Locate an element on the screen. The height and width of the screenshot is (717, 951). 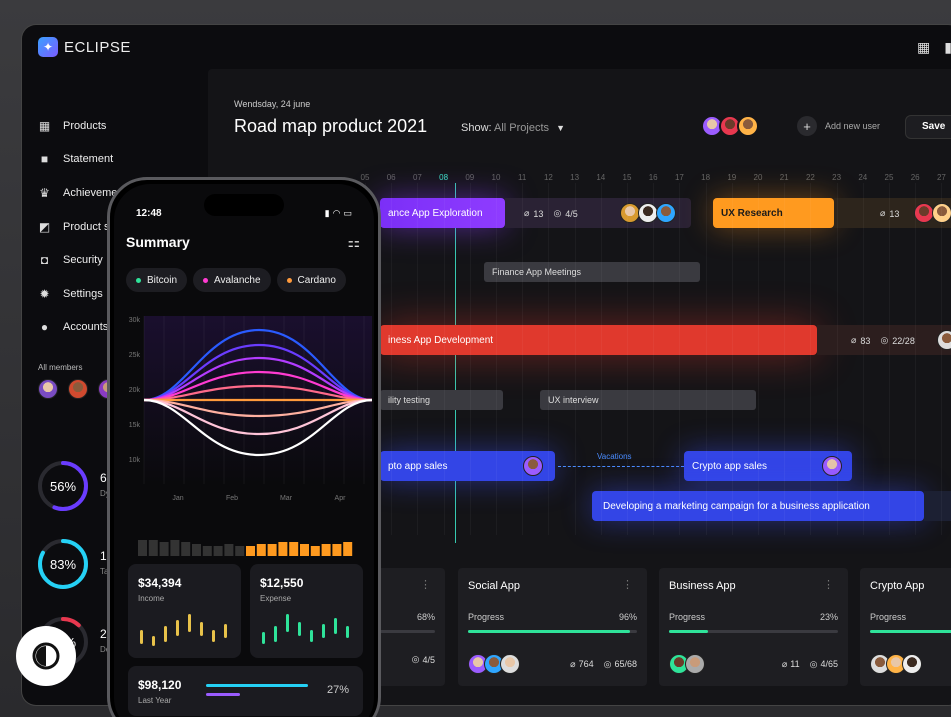
bar-chart-icon: ▮ is located at coordinates (947, 47).